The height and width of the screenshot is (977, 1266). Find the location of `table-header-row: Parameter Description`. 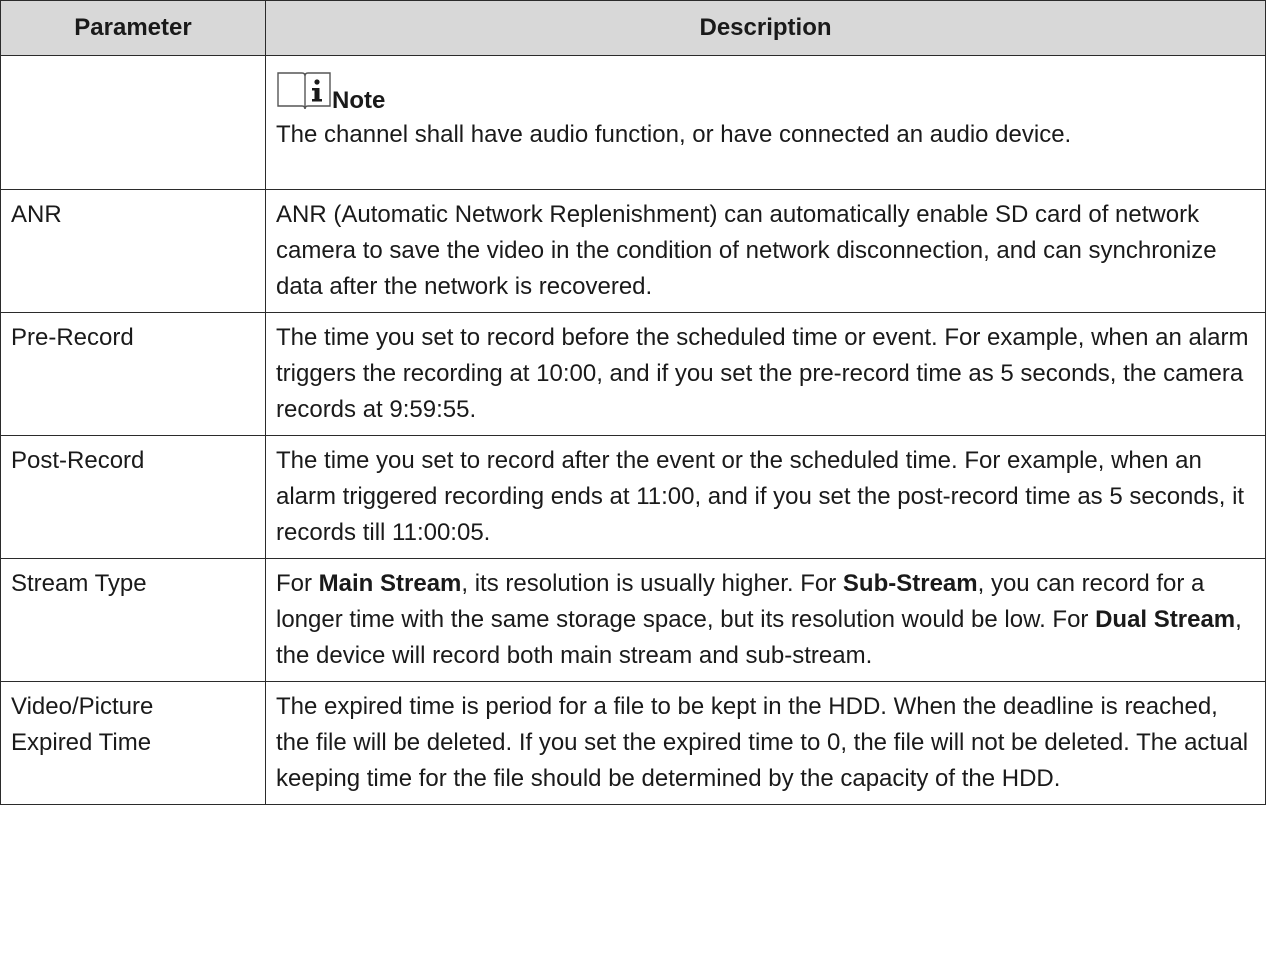

table-header-row: Parameter Description is located at coordinates (633, 28).